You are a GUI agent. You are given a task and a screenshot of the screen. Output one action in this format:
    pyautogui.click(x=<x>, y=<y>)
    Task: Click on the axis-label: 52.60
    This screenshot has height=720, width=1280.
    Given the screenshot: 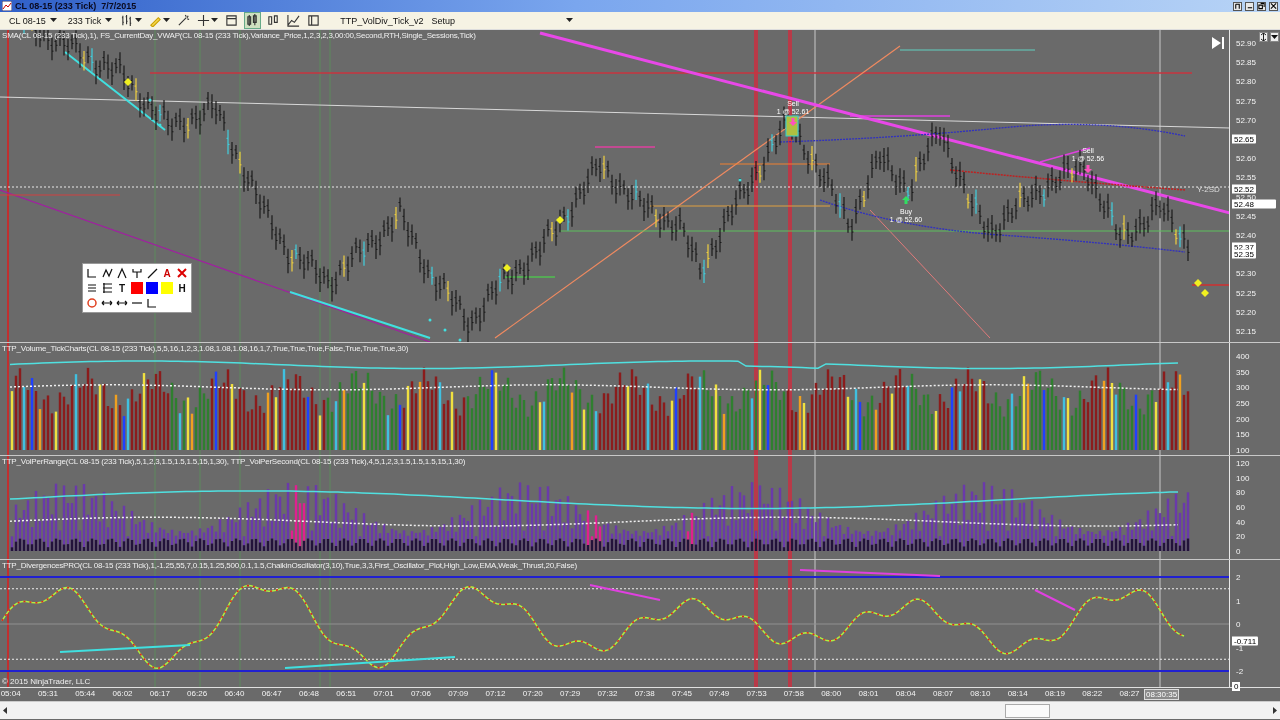 What is the action you would take?
    pyautogui.click(x=1246, y=158)
    